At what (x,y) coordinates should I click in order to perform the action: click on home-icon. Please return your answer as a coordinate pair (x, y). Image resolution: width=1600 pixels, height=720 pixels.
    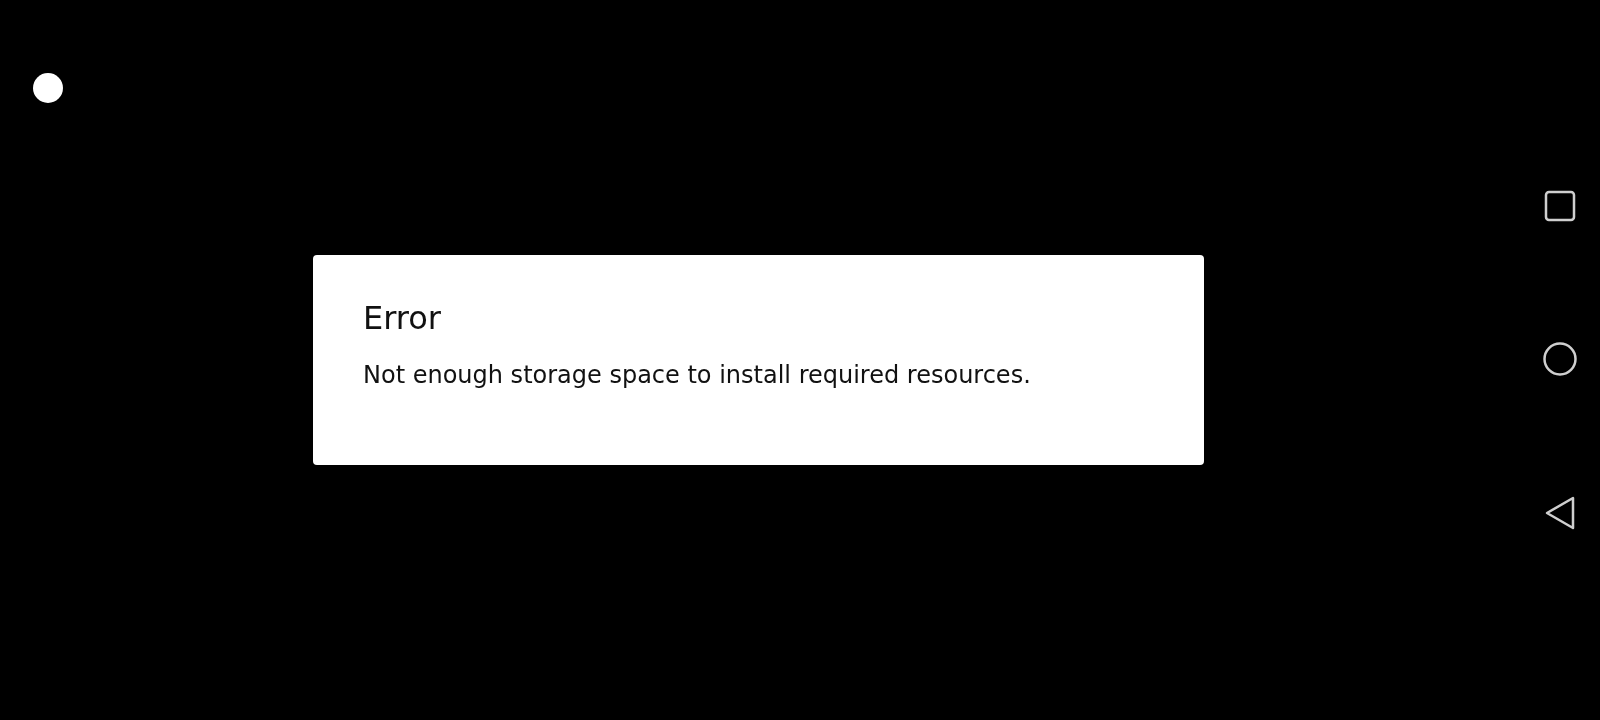
    Looking at the image, I should click on (1560, 359).